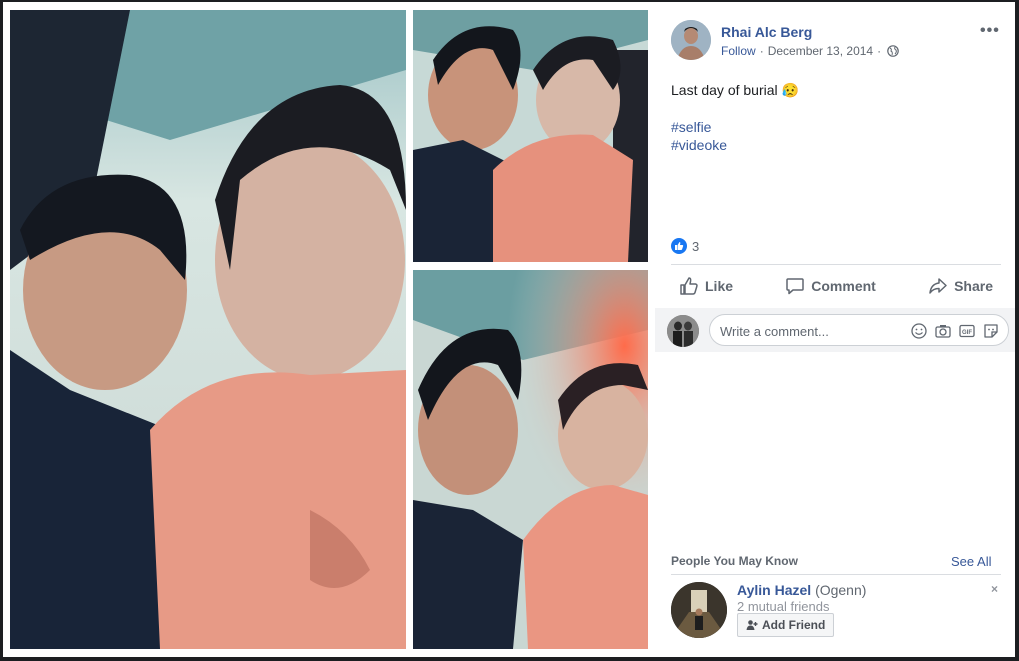 The image size is (1019, 661). I want to click on pymk-avatar, so click(699, 610).